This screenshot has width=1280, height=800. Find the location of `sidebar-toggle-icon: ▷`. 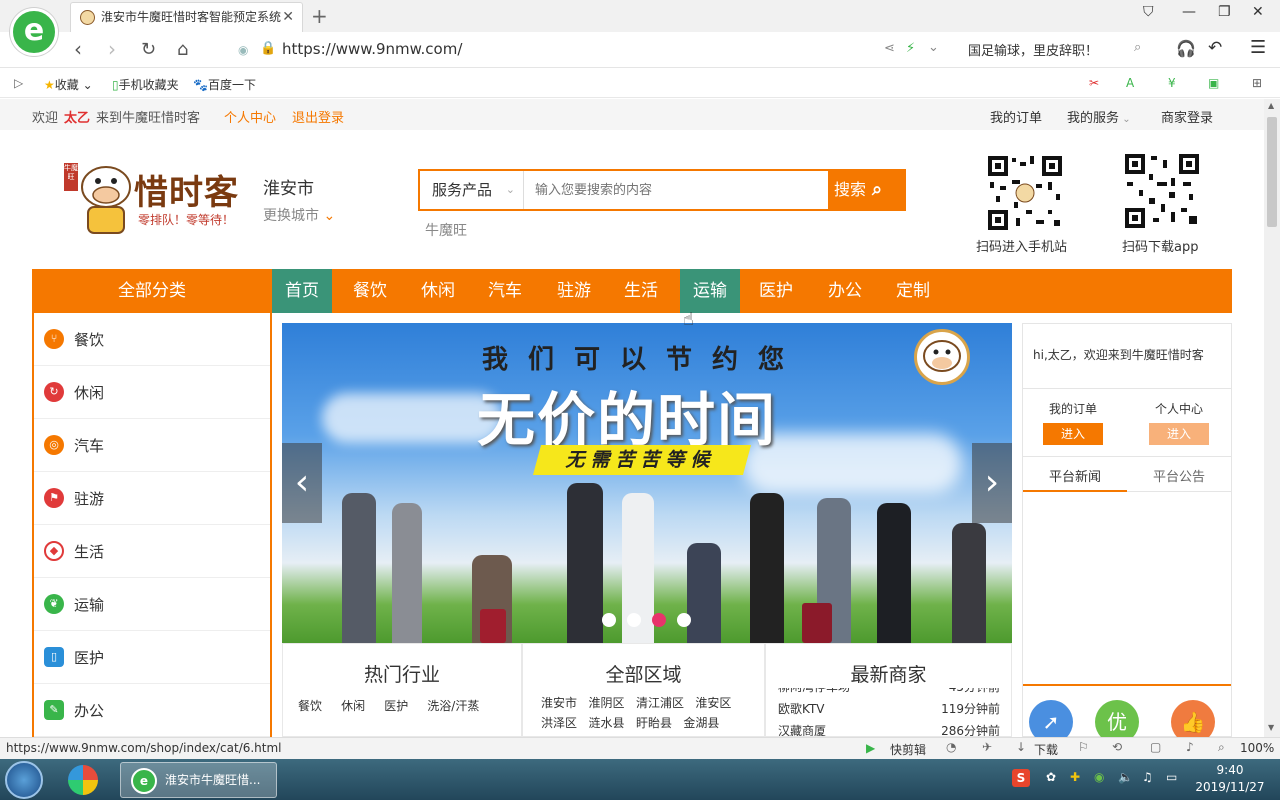

sidebar-toggle-icon: ▷ is located at coordinates (18, 83).